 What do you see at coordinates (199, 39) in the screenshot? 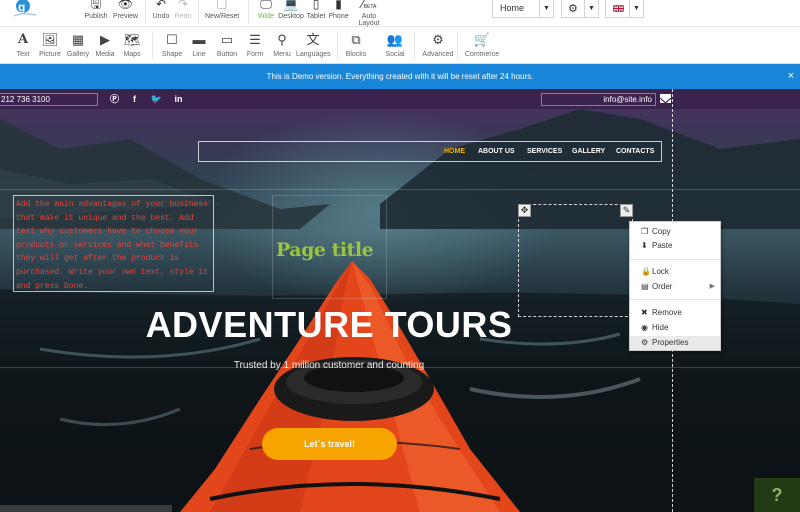
I see `line-icon: ▬` at bounding box center [199, 39].